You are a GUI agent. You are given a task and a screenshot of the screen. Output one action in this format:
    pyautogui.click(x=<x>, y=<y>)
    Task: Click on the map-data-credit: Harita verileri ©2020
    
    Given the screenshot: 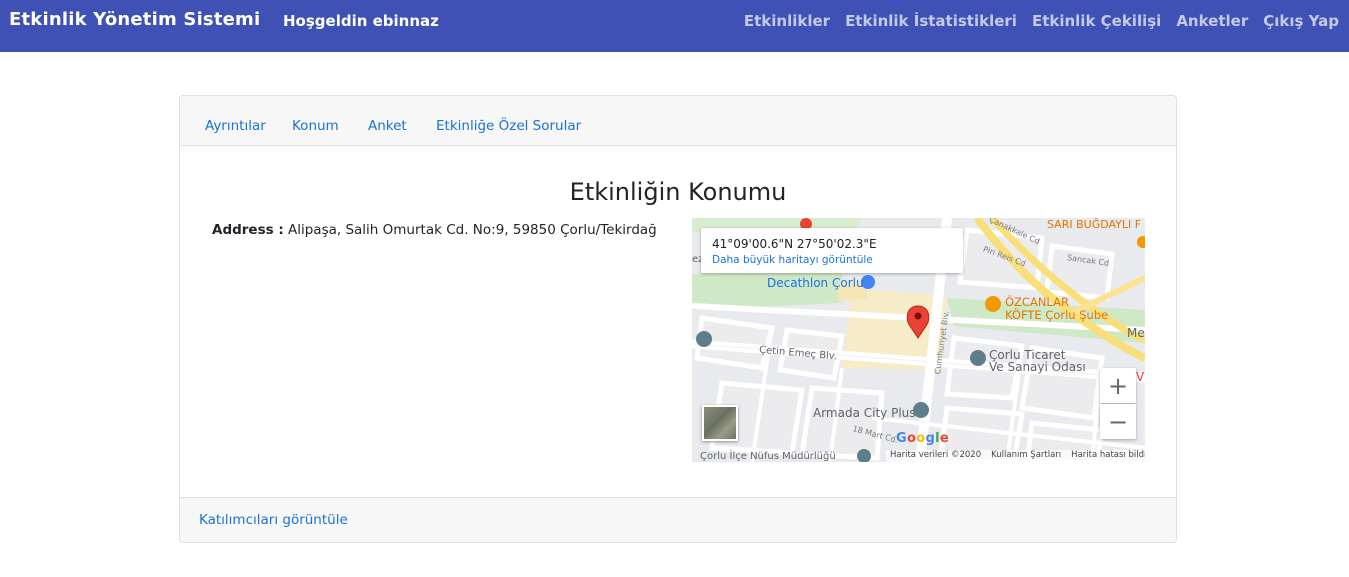 What is the action you would take?
    pyautogui.click(x=936, y=455)
    